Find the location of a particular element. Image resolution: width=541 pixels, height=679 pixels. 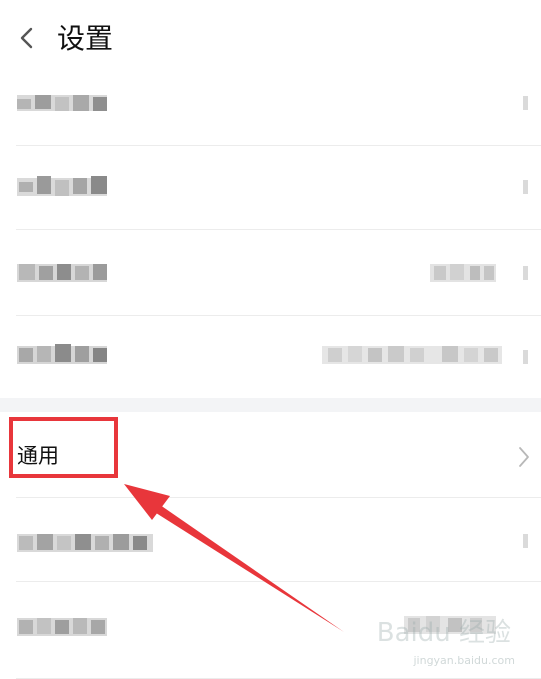

header-bar: 设置 is located at coordinates (270, 40).